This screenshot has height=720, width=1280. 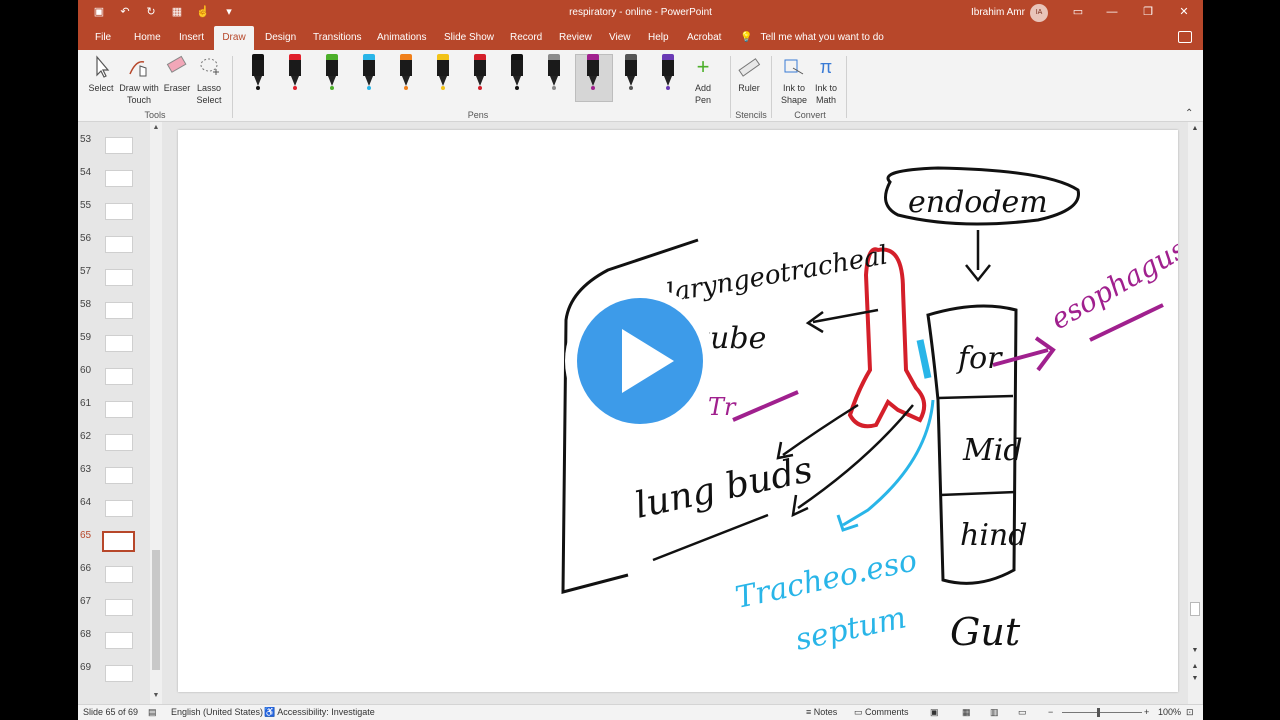 I want to click on slide-scrollbar: ▲ ▼ ▲ ▼, so click(x=1195, y=413).